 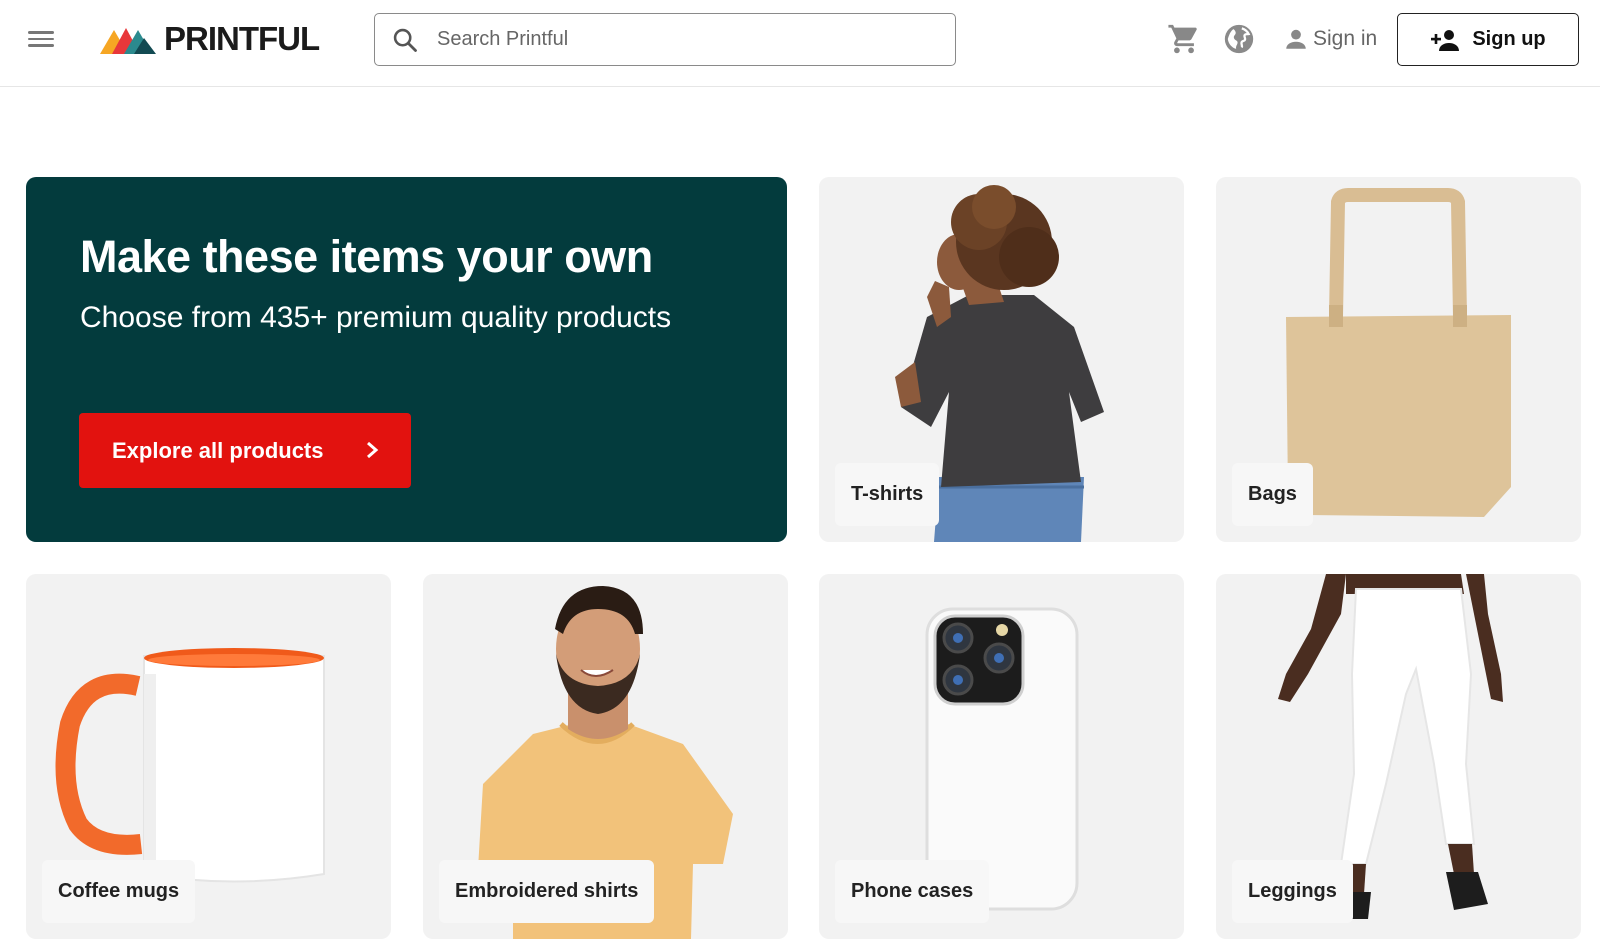 I want to click on search-icon, so click(x=405, y=40).